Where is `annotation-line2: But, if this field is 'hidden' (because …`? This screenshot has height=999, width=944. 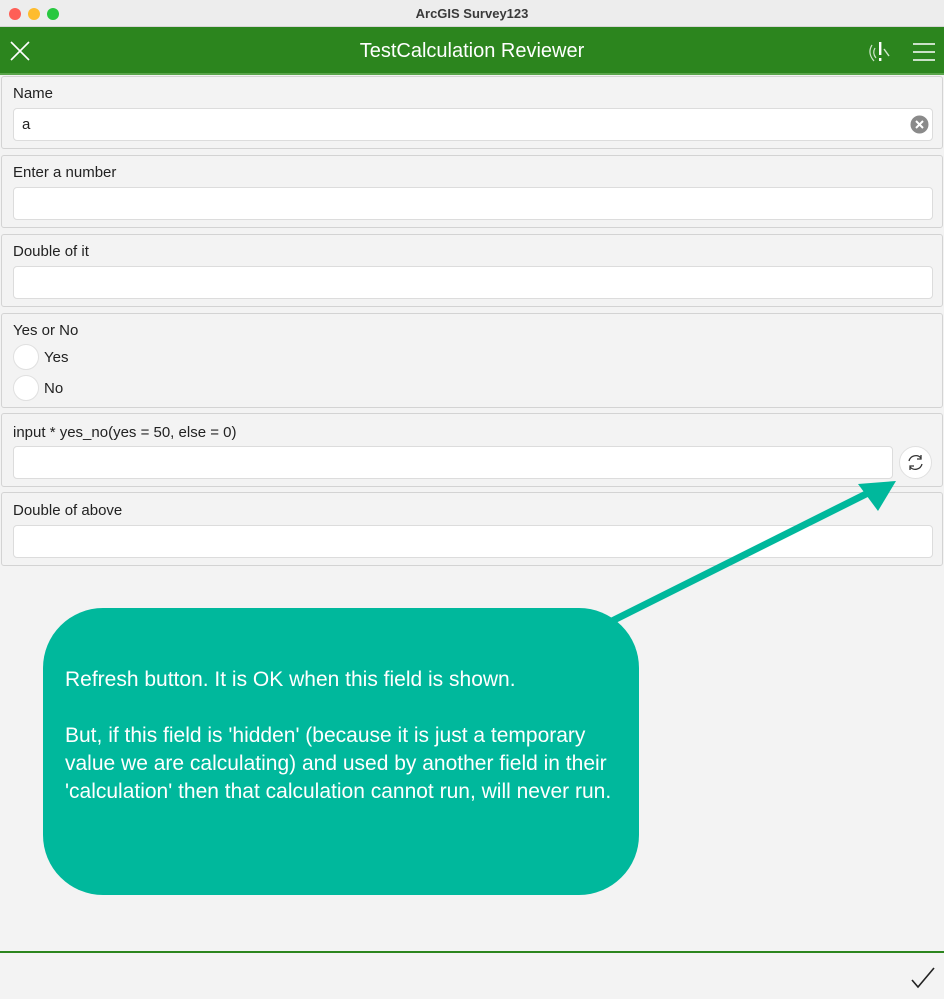 annotation-line2: But, if this field is 'hidden' (because … is located at coordinates (338, 763).